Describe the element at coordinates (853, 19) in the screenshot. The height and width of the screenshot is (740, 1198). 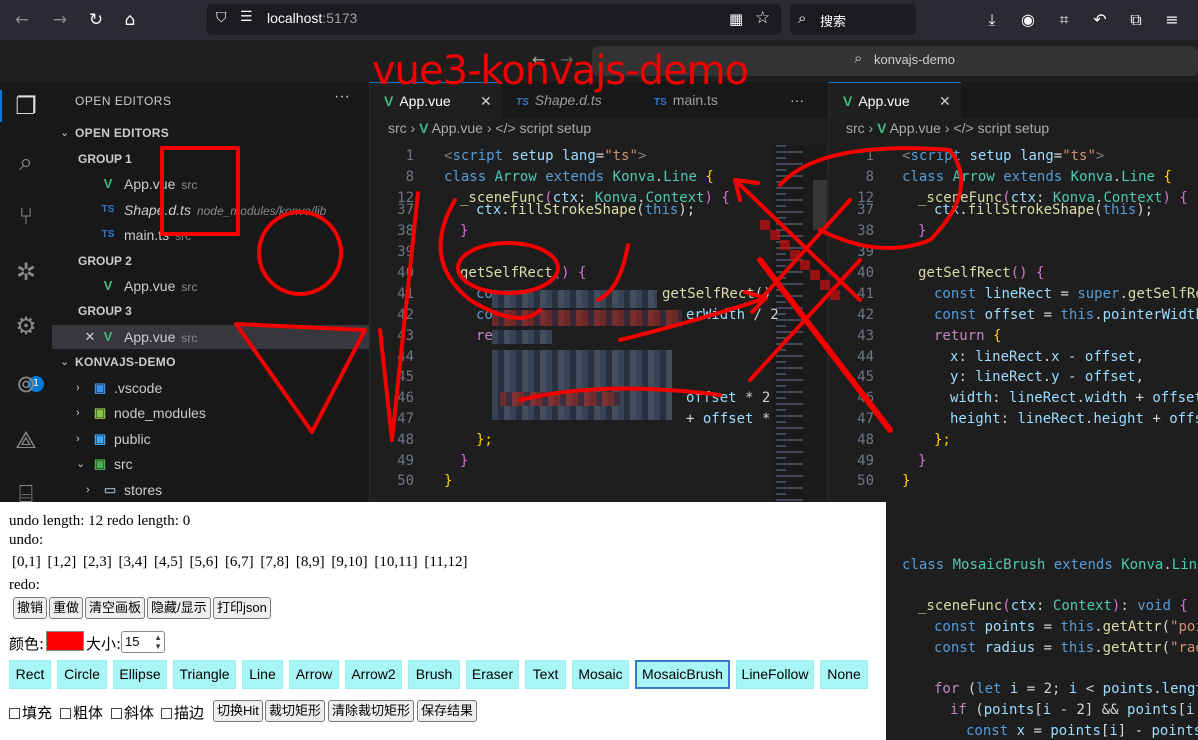
I see `search-box: ⌕ 搜索` at that location.